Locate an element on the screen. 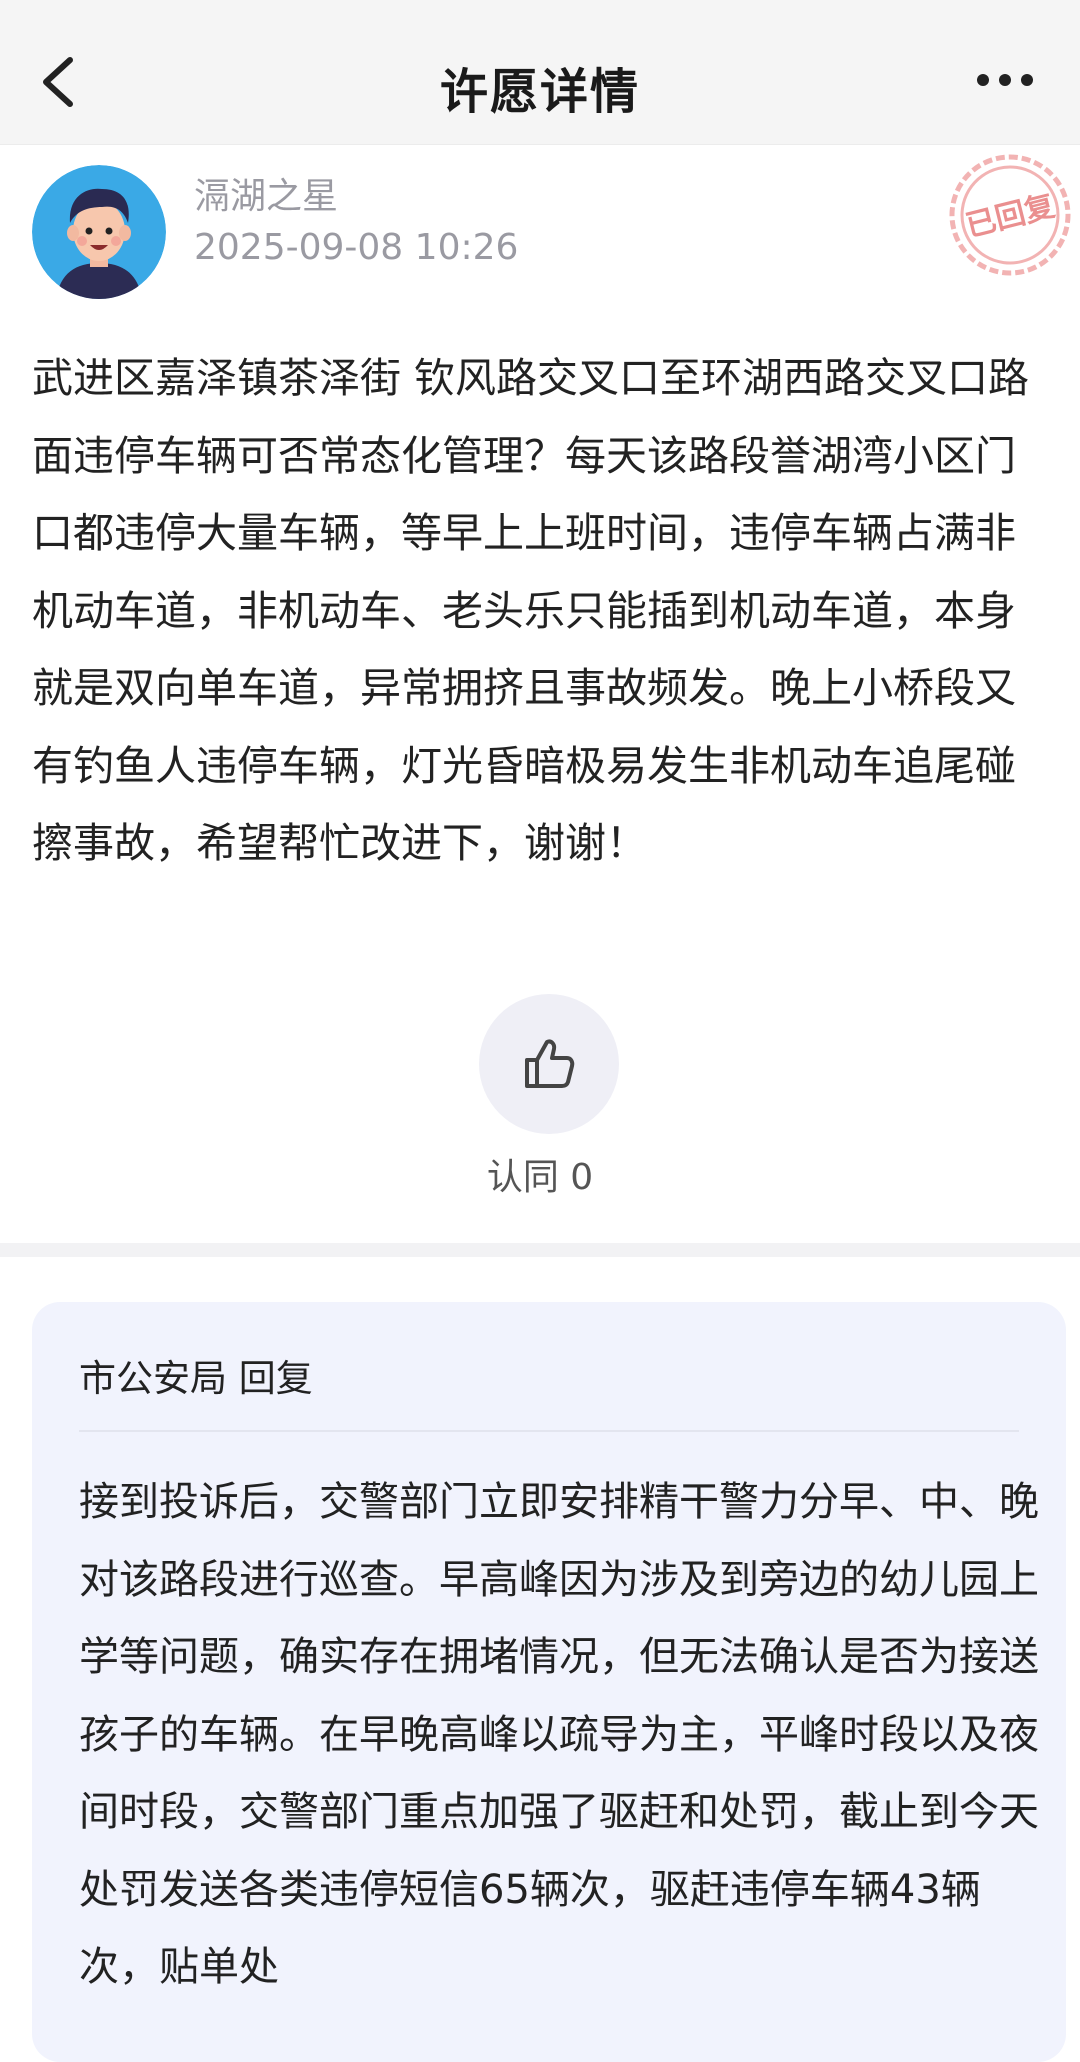 This screenshot has height=2062, width=1080. more-button is located at coordinates (1005, 80).